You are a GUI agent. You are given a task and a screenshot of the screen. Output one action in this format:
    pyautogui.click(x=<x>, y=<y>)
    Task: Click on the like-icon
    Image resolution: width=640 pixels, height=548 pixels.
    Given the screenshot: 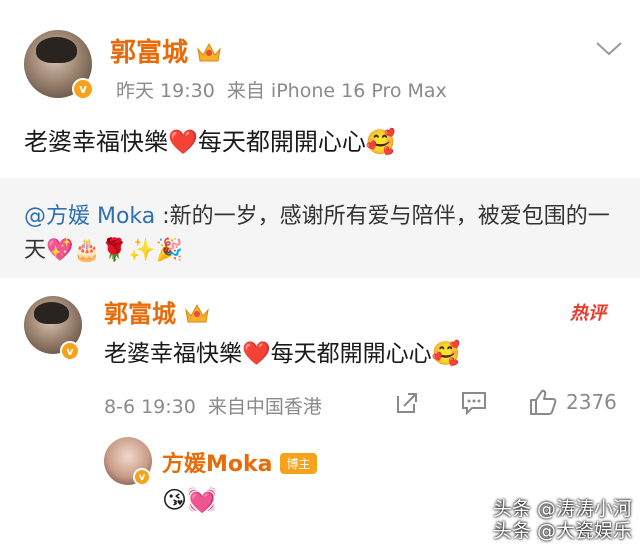 What is the action you would take?
    pyautogui.click(x=543, y=402)
    